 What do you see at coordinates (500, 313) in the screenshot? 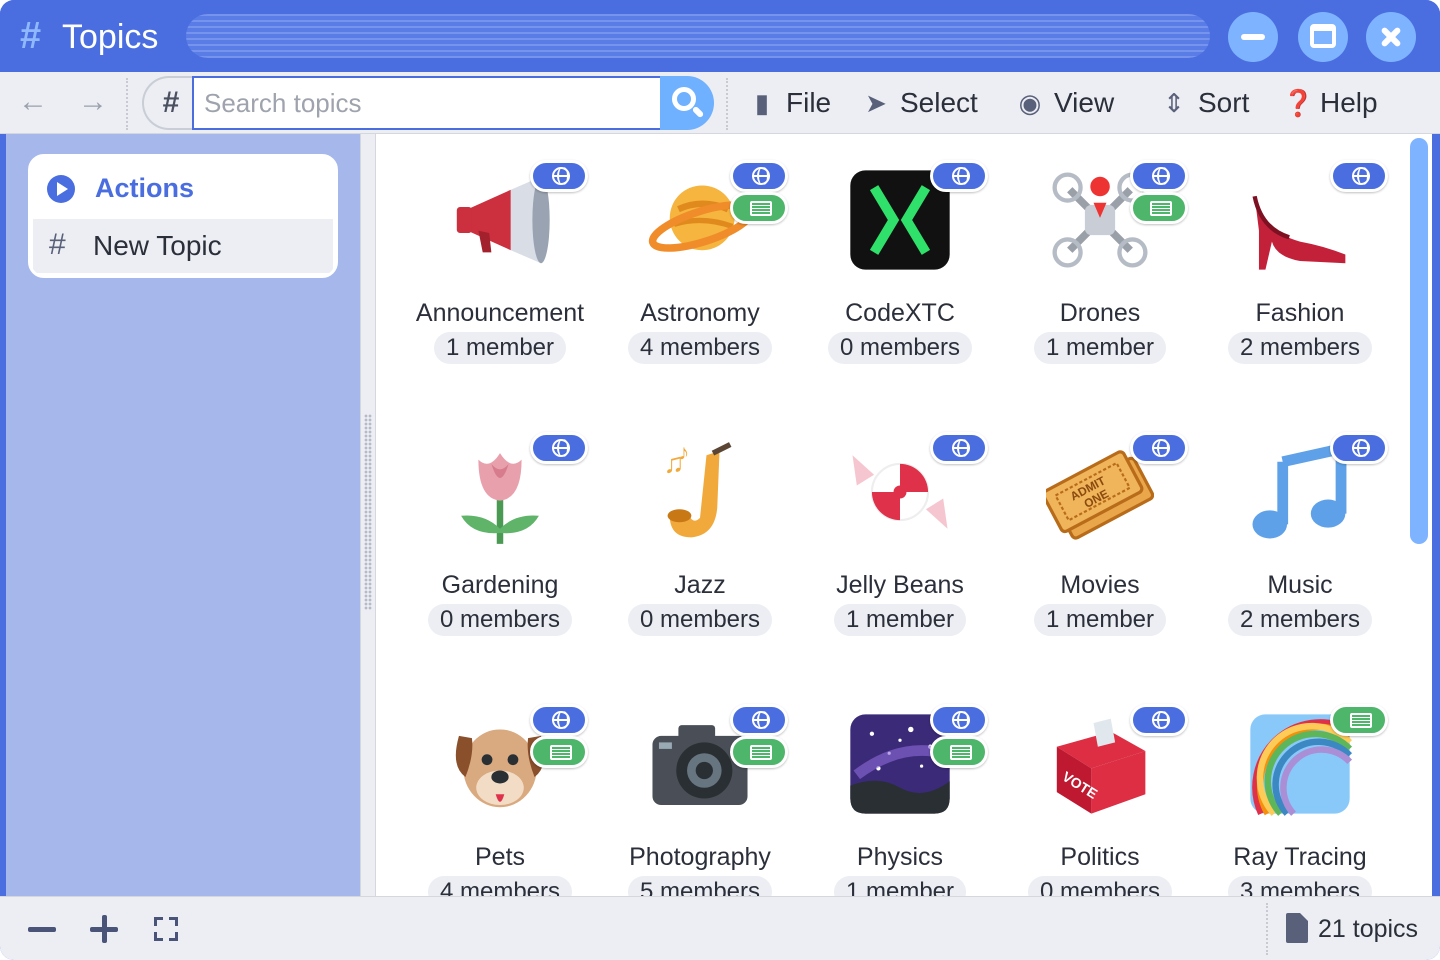
I see `topic-name: Announcement` at bounding box center [500, 313].